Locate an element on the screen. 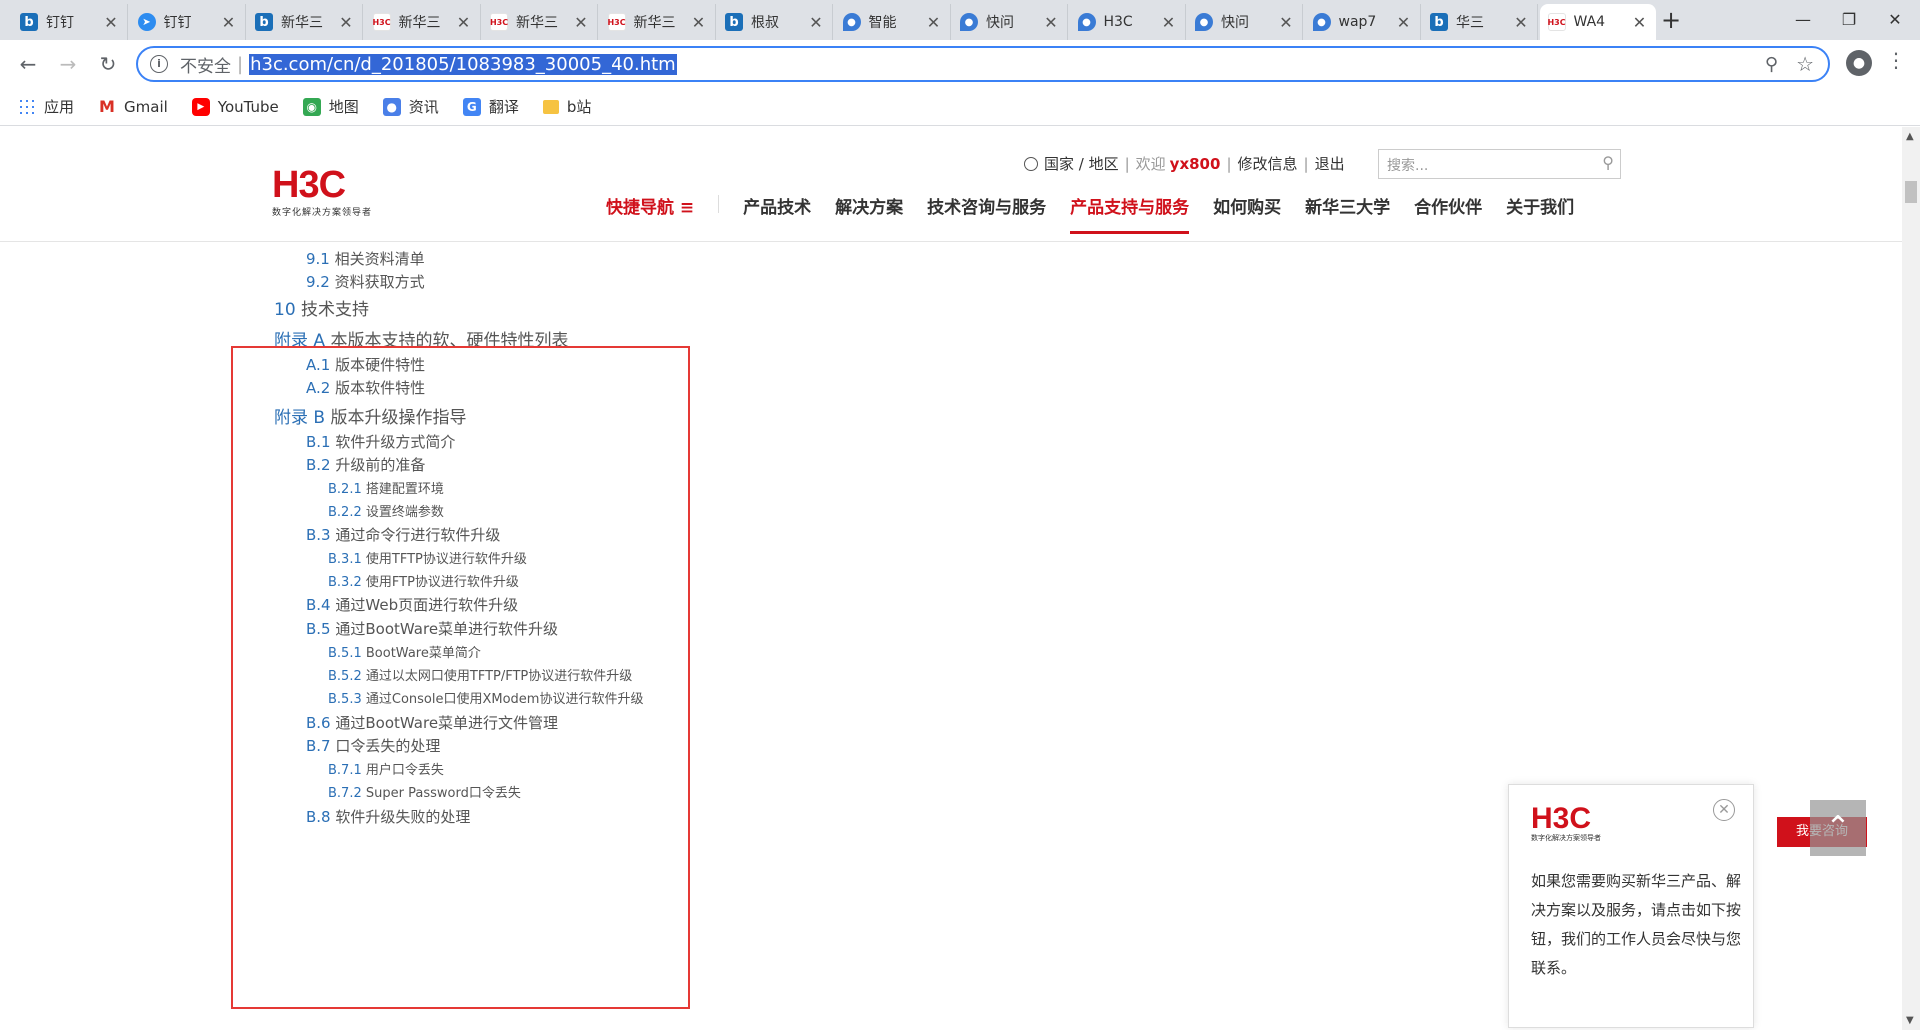  popup-logo-mark: H3C is located at coordinates (1561, 818).